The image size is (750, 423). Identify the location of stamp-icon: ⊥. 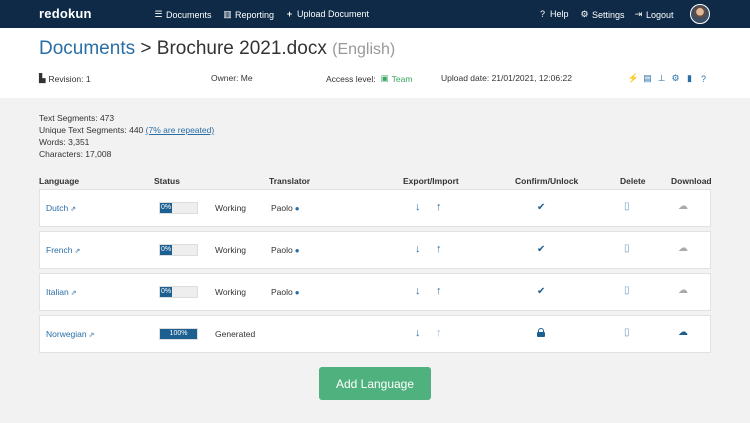
(661, 78).